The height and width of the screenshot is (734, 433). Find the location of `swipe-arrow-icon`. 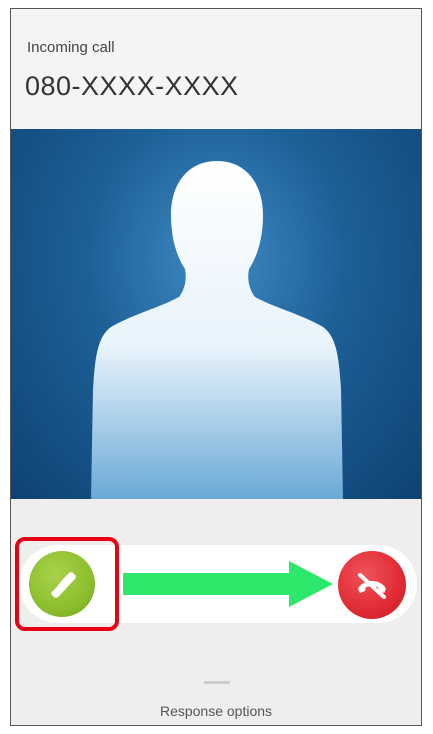

swipe-arrow-icon is located at coordinates (228, 584).